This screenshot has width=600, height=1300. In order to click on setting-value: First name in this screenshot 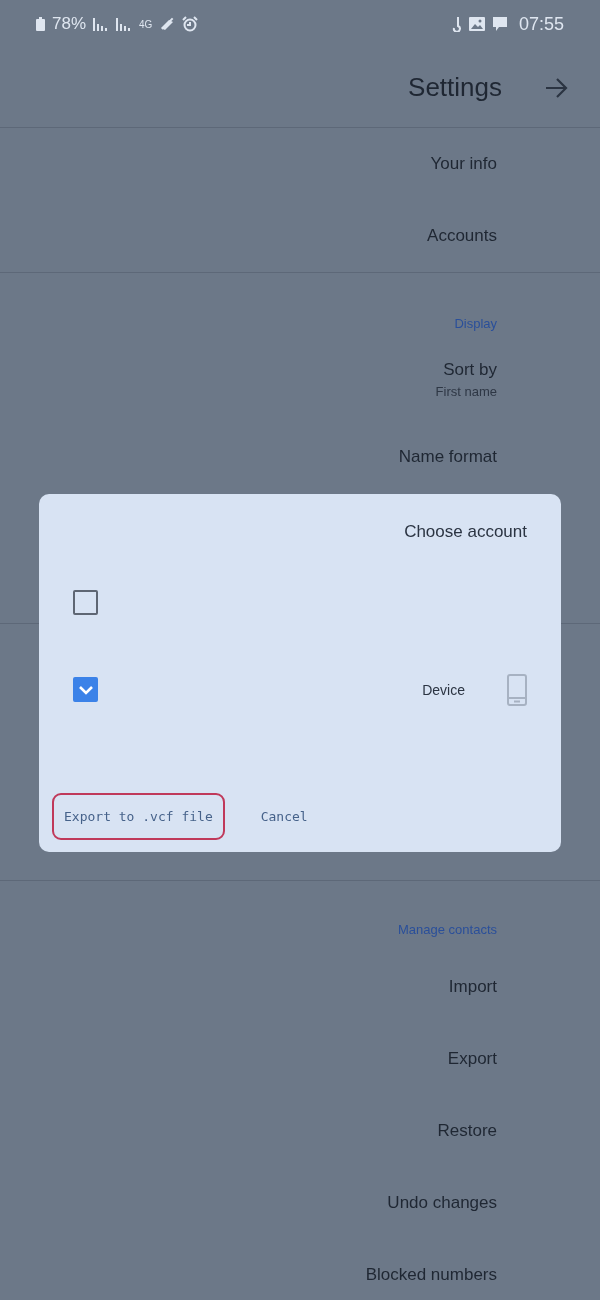, I will do `click(466, 391)`.